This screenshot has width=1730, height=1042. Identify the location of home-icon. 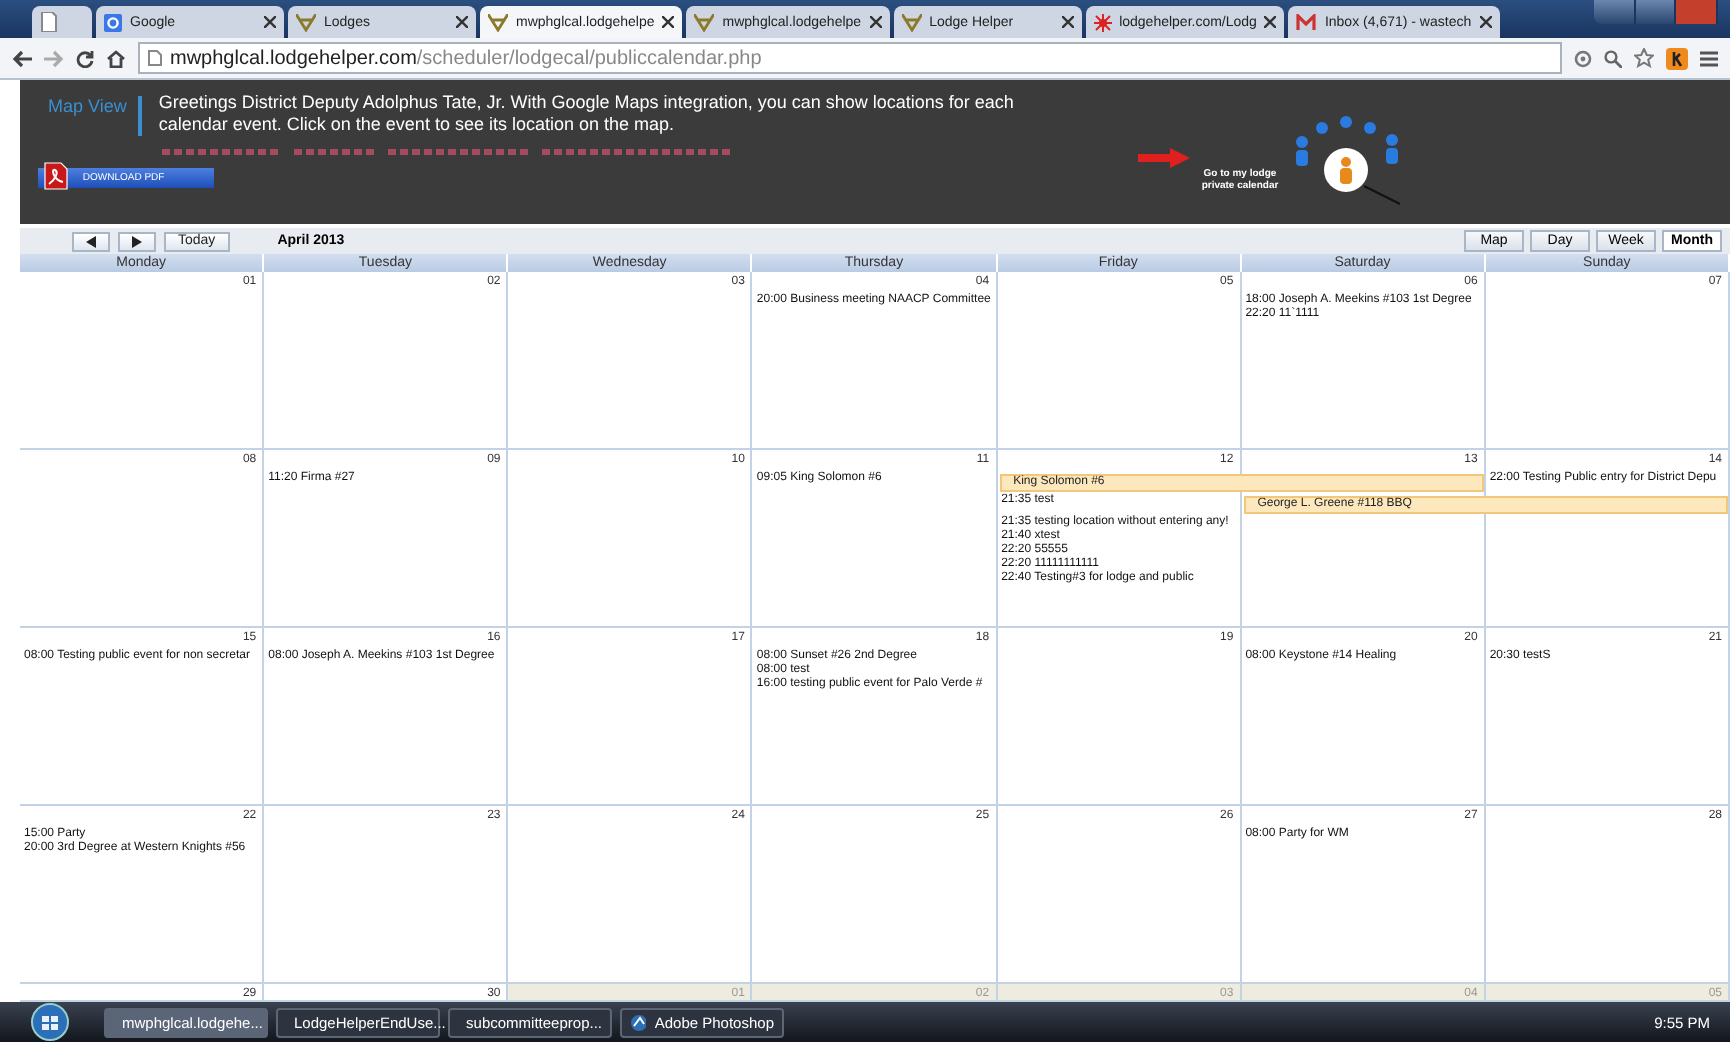
(116, 58).